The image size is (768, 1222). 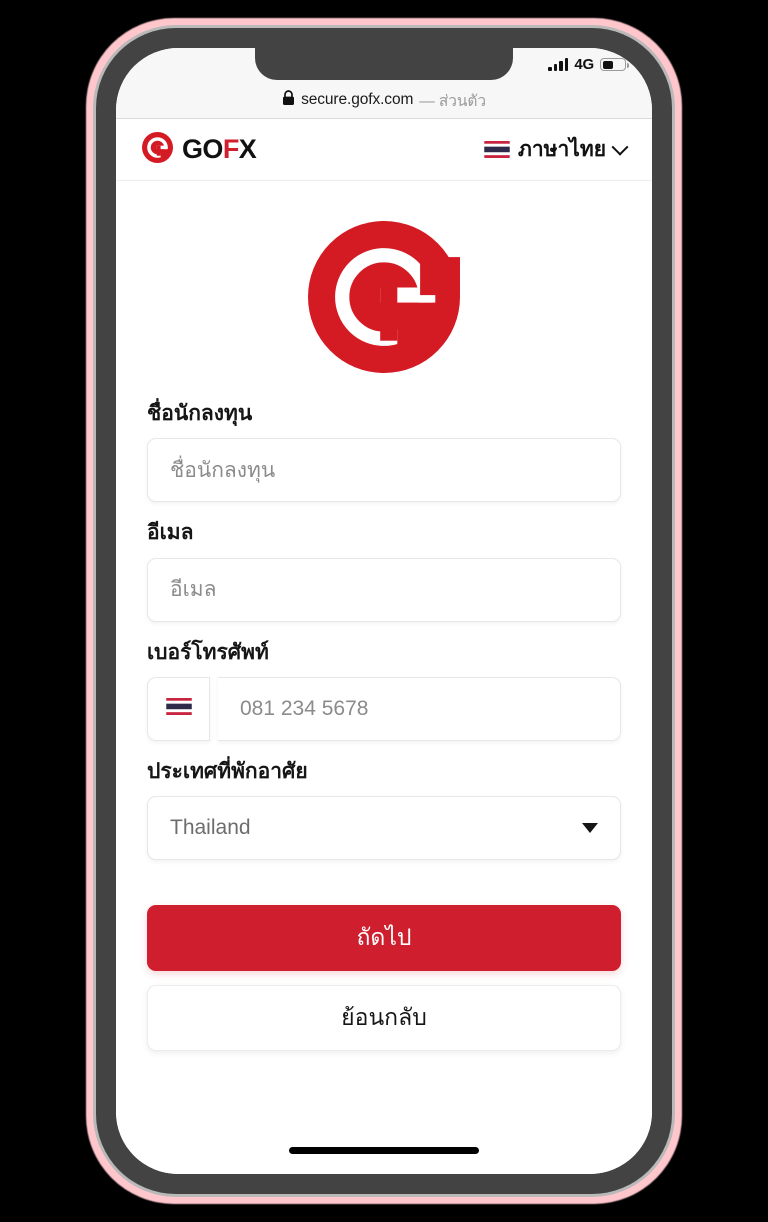 I want to click on country-code-selector, so click(x=178, y=709).